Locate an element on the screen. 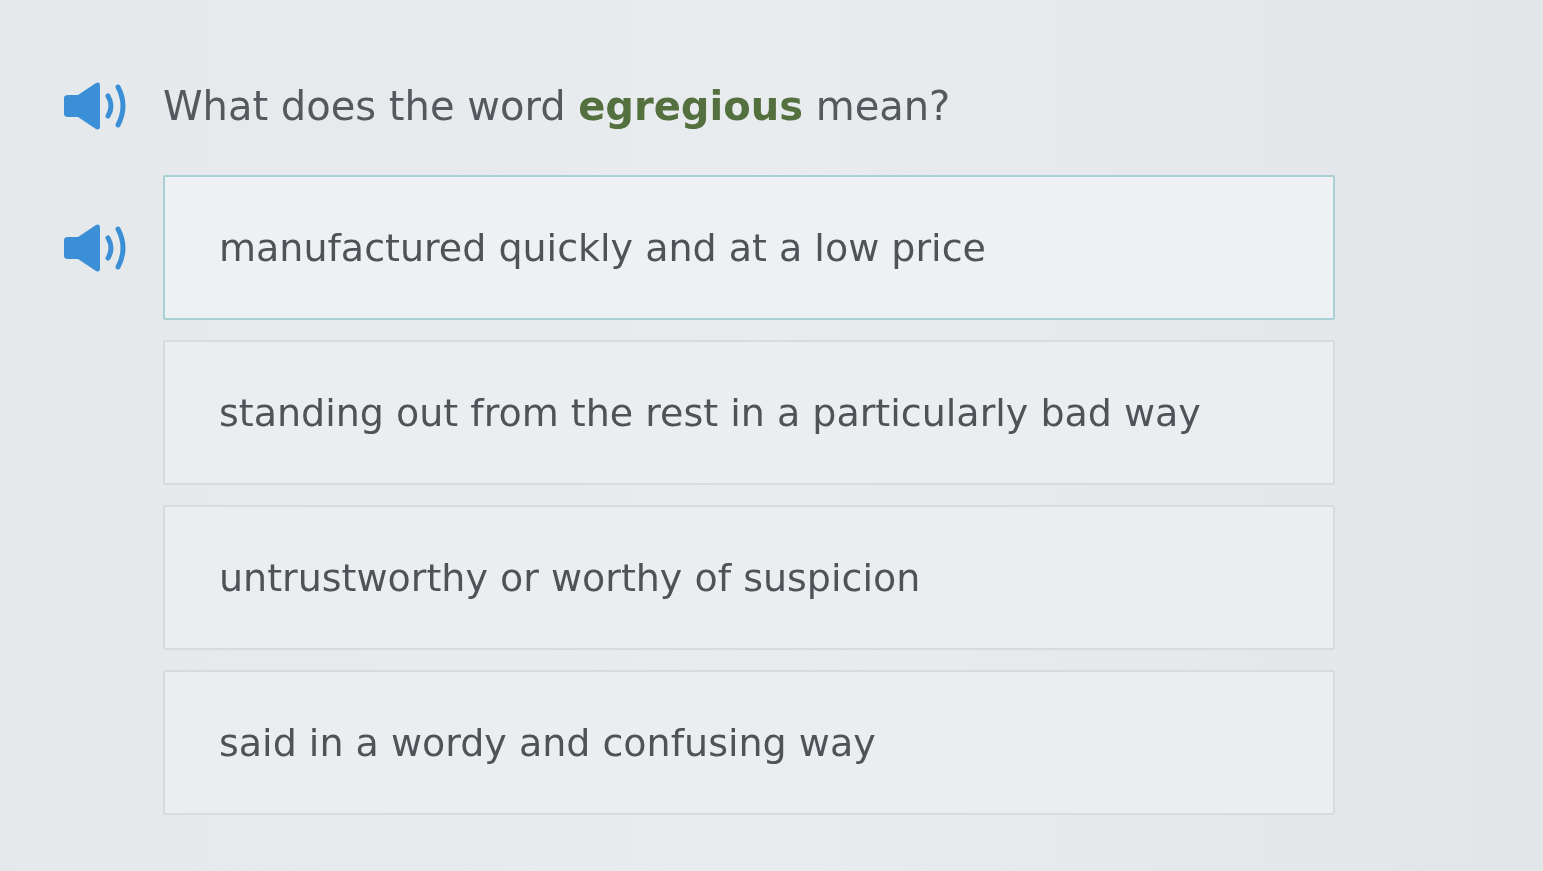 The width and height of the screenshot is (1543, 871). answer-option: said in a wordy and confusing way is located at coordinates (749, 742).